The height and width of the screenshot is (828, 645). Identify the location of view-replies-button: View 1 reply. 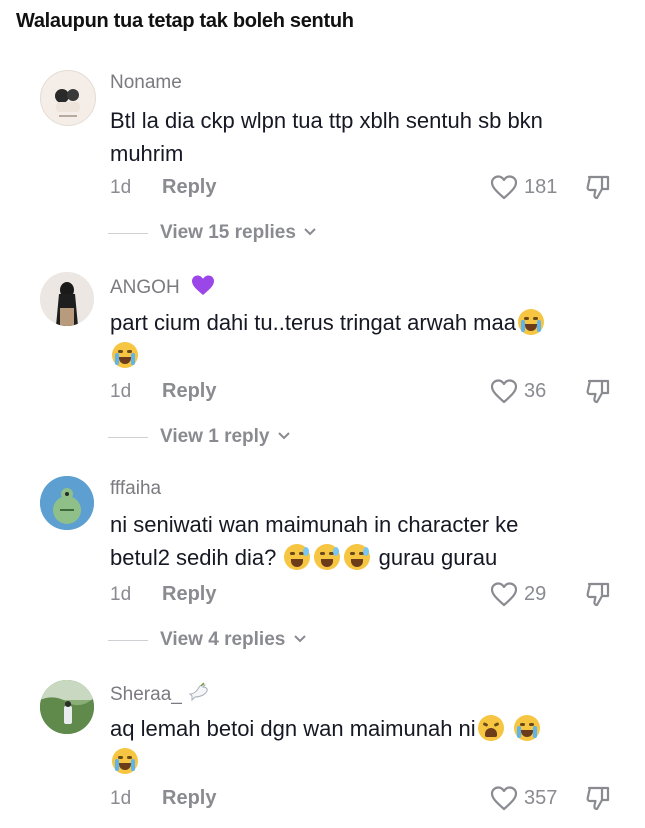
(225, 437).